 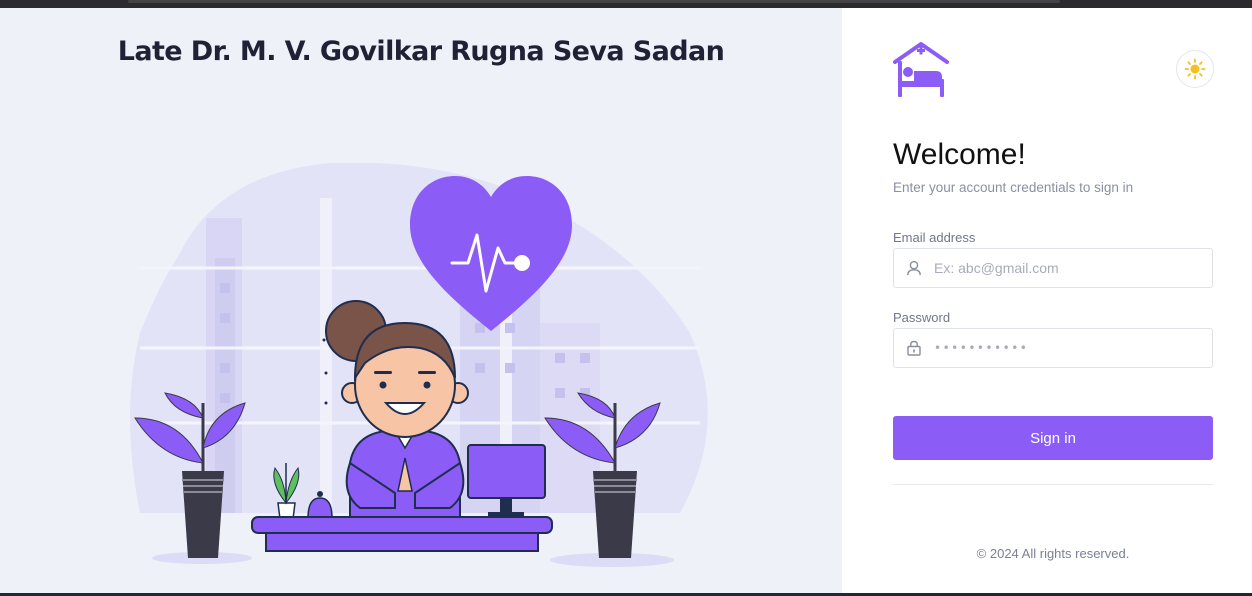 What do you see at coordinates (1053, 553) in the screenshot?
I see `copyright-footer: © 2024 All rights reserved.` at bounding box center [1053, 553].